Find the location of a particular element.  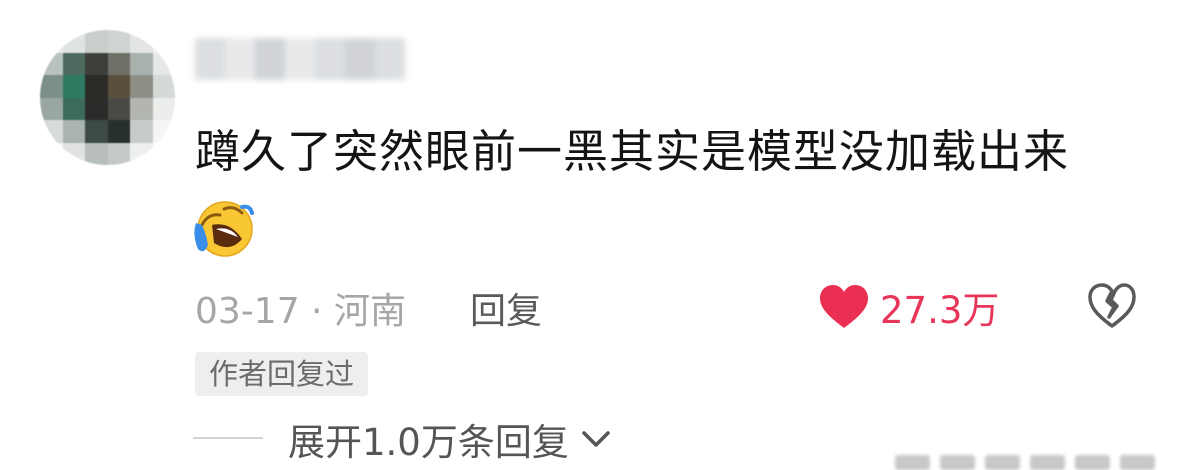

broken-heart-icon is located at coordinates (1112, 306).